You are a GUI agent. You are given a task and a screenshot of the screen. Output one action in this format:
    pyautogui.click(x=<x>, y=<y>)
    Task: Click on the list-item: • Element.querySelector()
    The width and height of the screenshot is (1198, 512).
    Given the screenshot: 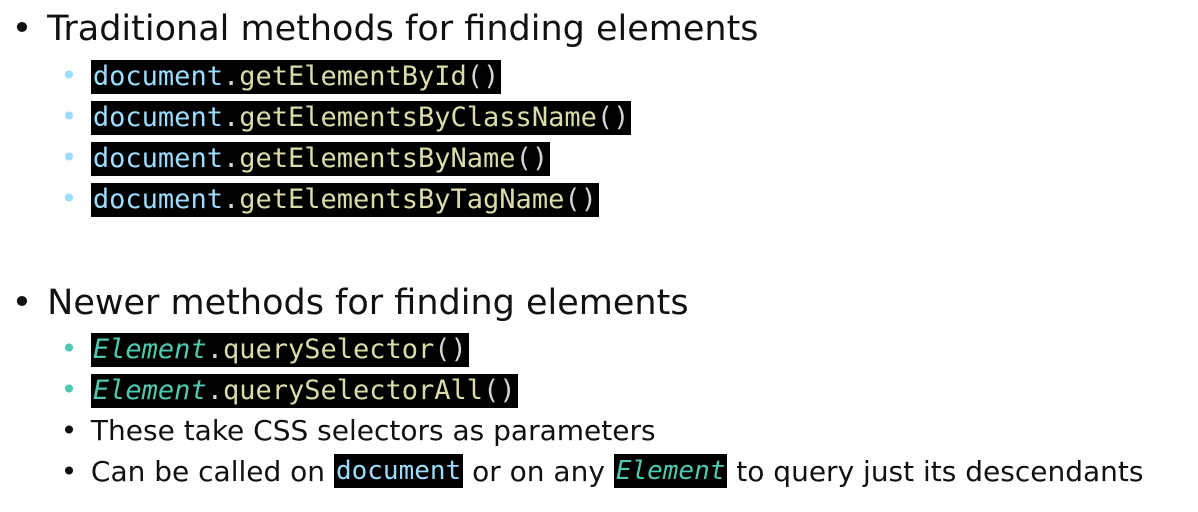 What is the action you would take?
    pyautogui.click(x=234, y=349)
    